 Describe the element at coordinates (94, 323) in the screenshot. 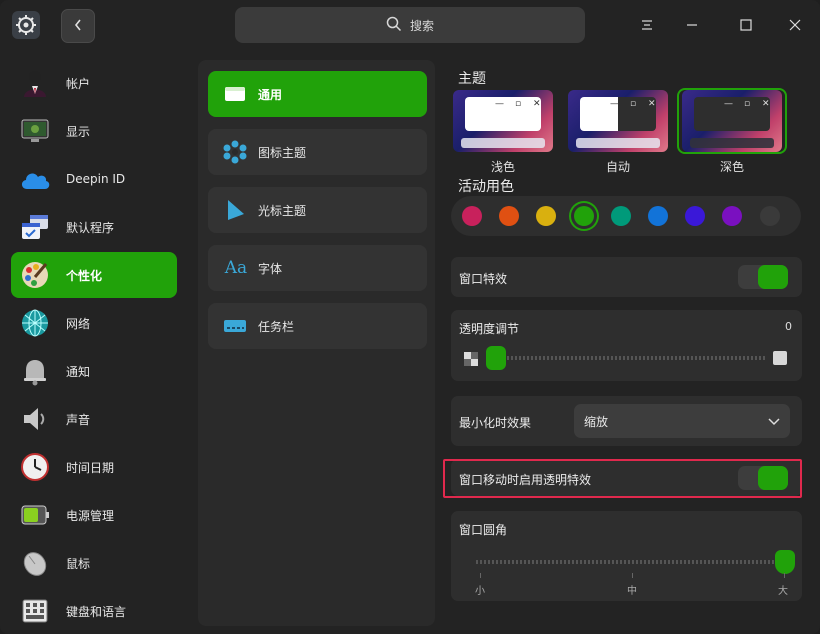

I see `sidebar-item-network: 网络` at that location.